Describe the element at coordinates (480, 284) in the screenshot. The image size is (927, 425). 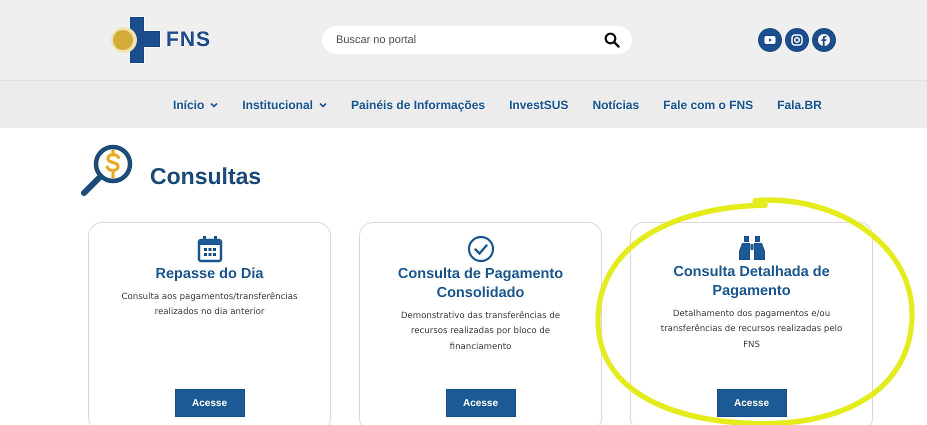
I see `card-title: Consulta de Pagamento Consolidado` at that location.